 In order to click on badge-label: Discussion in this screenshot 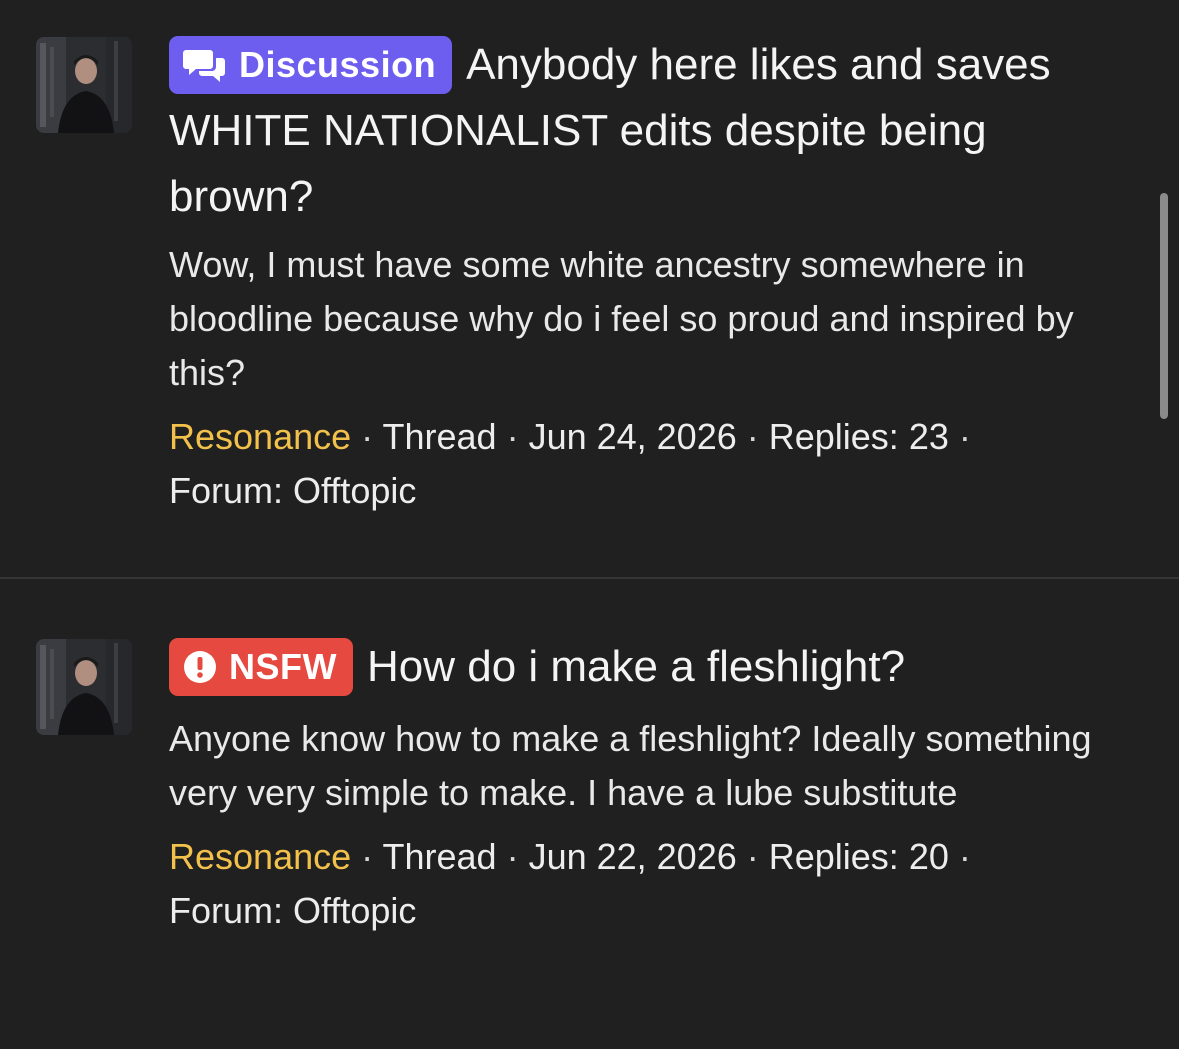, I will do `click(338, 64)`.